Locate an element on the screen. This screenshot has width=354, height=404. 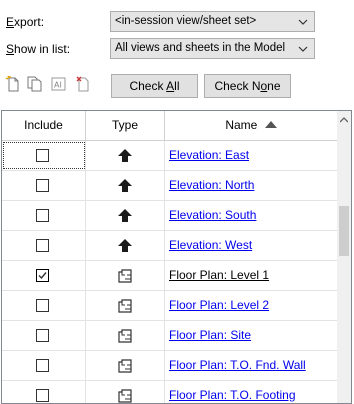
name-cell: Elevation: South is located at coordinates (251, 215).